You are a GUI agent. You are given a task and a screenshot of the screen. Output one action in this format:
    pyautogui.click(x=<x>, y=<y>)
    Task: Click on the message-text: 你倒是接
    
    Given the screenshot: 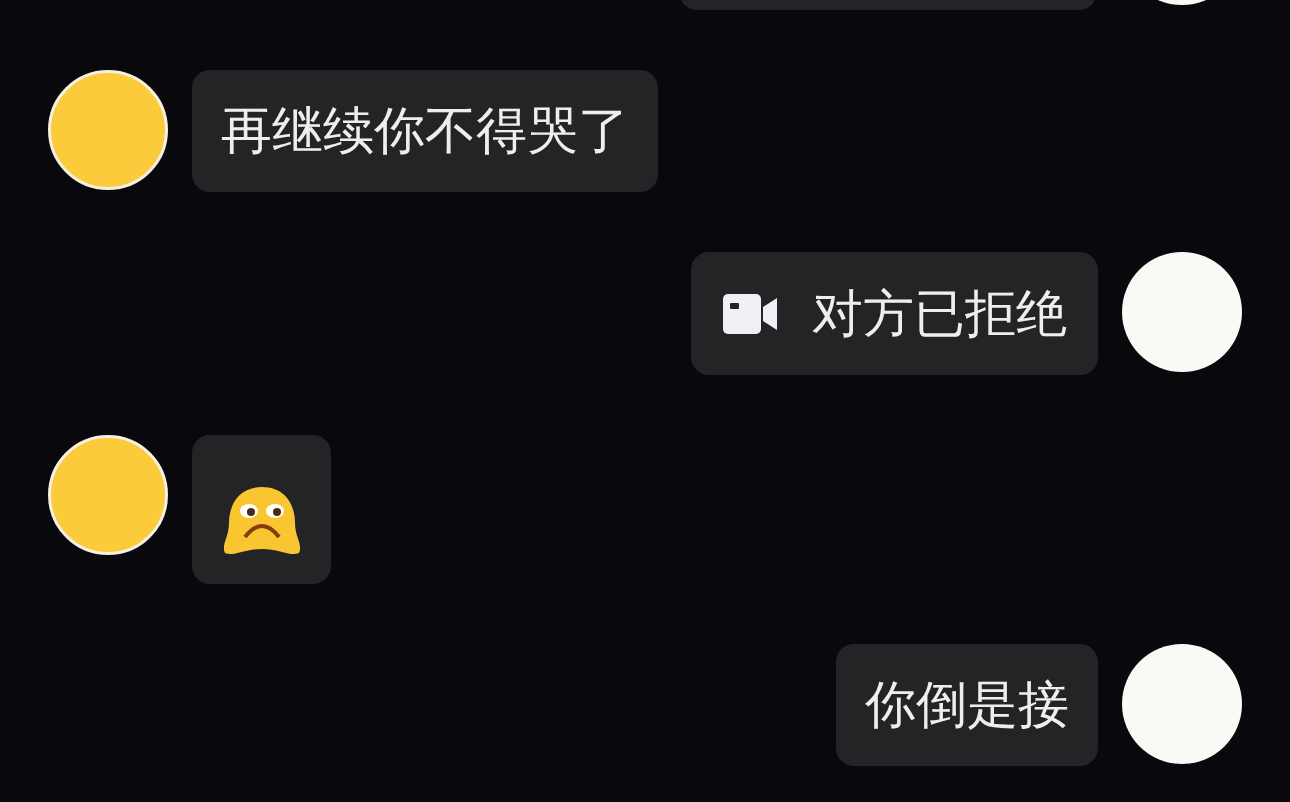 What is the action you would take?
    pyautogui.click(x=967, y=705)
    